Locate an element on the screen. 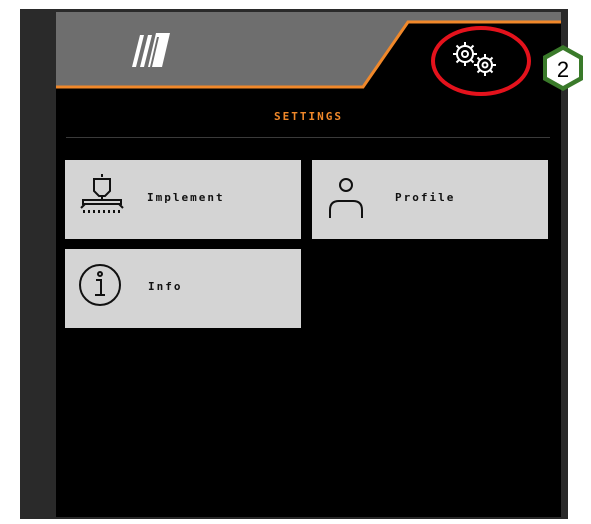 The image size is (591, 524). annotation-ring is located at coordinates (481, 61).